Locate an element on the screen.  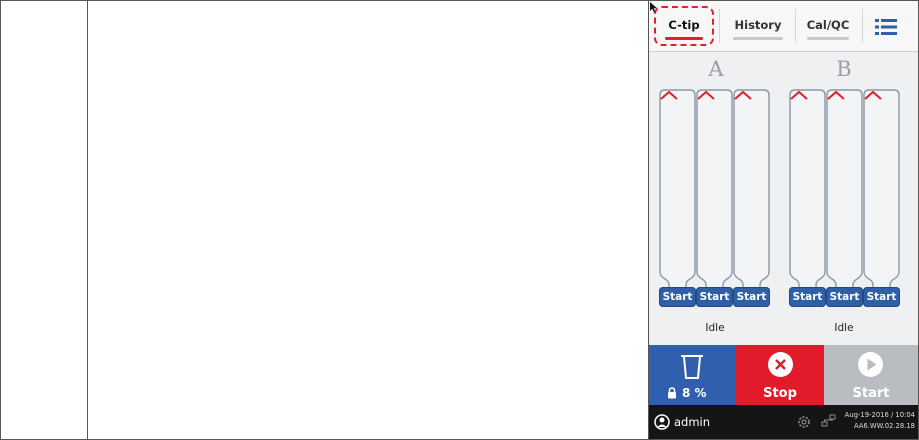
group-b-status: Idle is located at coordinates (844, 328).